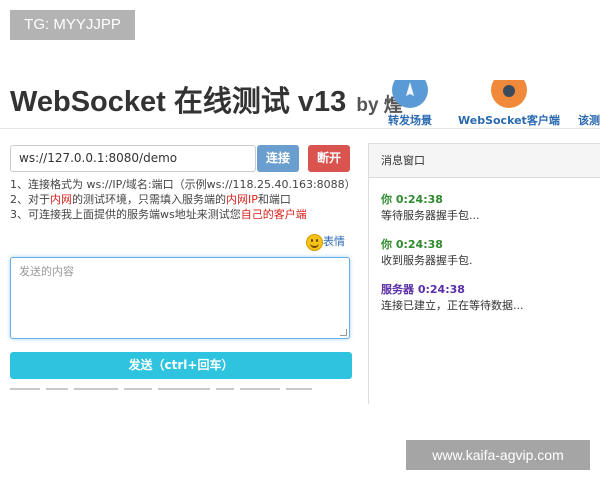 The image size is (600, 480). Describe the element at coordinates (273, 214) in the screenshot. I see `tip-3-highlight-client: 自己的客户端` at that location.